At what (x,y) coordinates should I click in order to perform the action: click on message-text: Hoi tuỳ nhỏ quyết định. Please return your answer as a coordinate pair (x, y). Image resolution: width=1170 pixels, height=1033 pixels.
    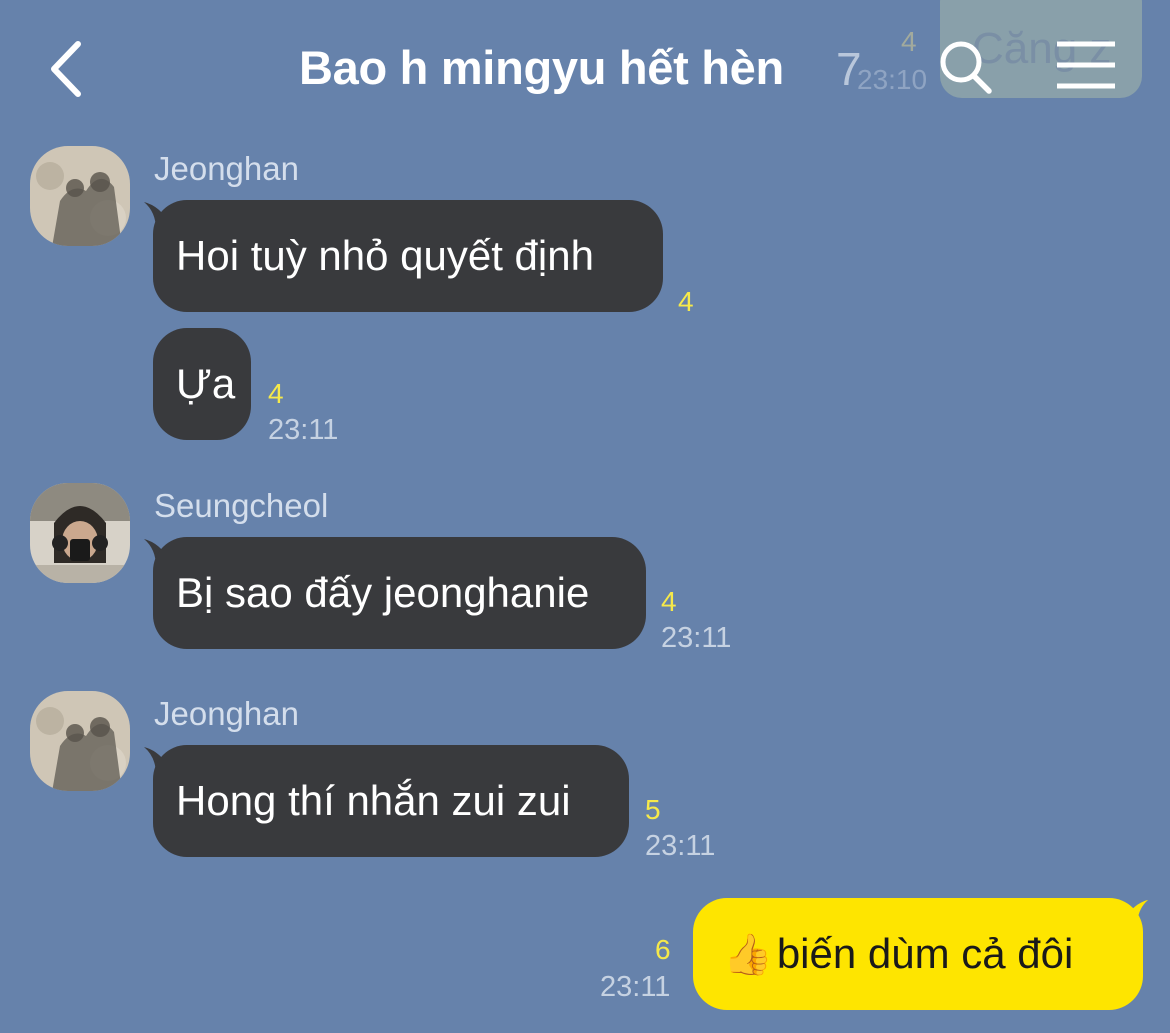
    Looking at the image, I should click on (385, 255).